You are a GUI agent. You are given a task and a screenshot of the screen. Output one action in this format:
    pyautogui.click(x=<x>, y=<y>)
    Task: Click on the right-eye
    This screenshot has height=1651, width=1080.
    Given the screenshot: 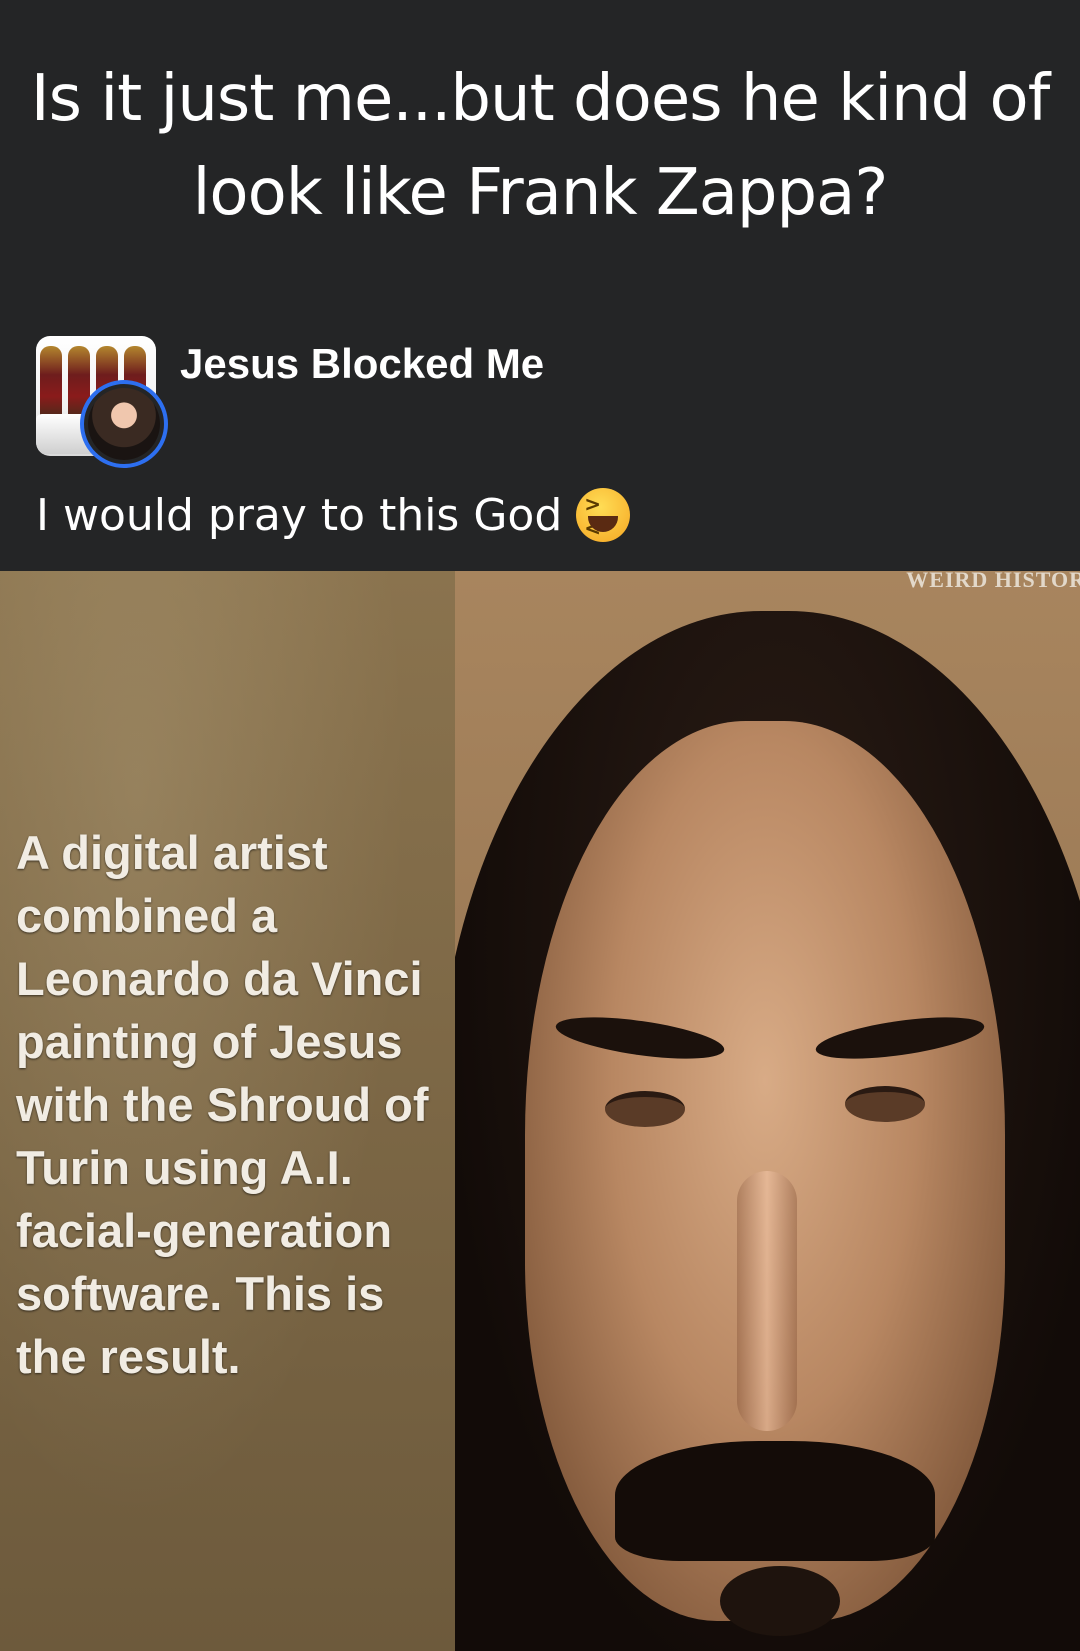 What is the action you would take?
    pyautogui.click(x=885, y=1104)
    